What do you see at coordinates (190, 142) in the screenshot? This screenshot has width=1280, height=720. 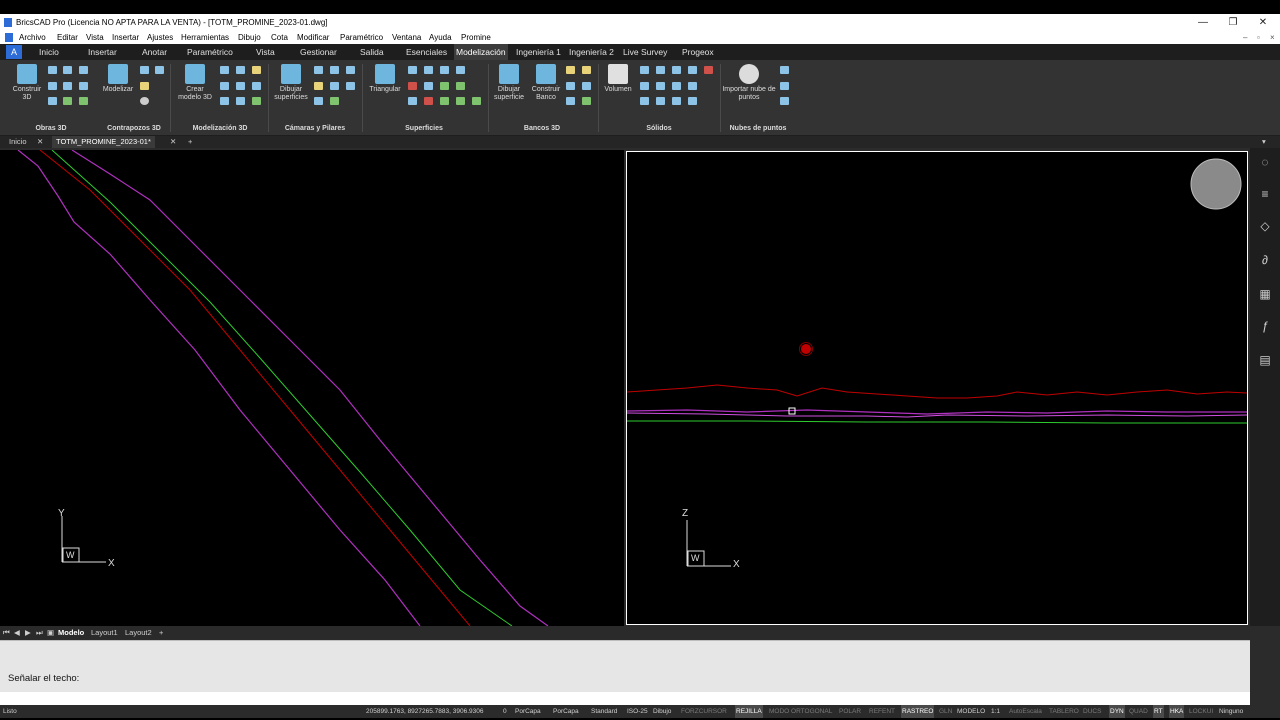 I see `add-tab-button: +` at bounding box center [190, 142].